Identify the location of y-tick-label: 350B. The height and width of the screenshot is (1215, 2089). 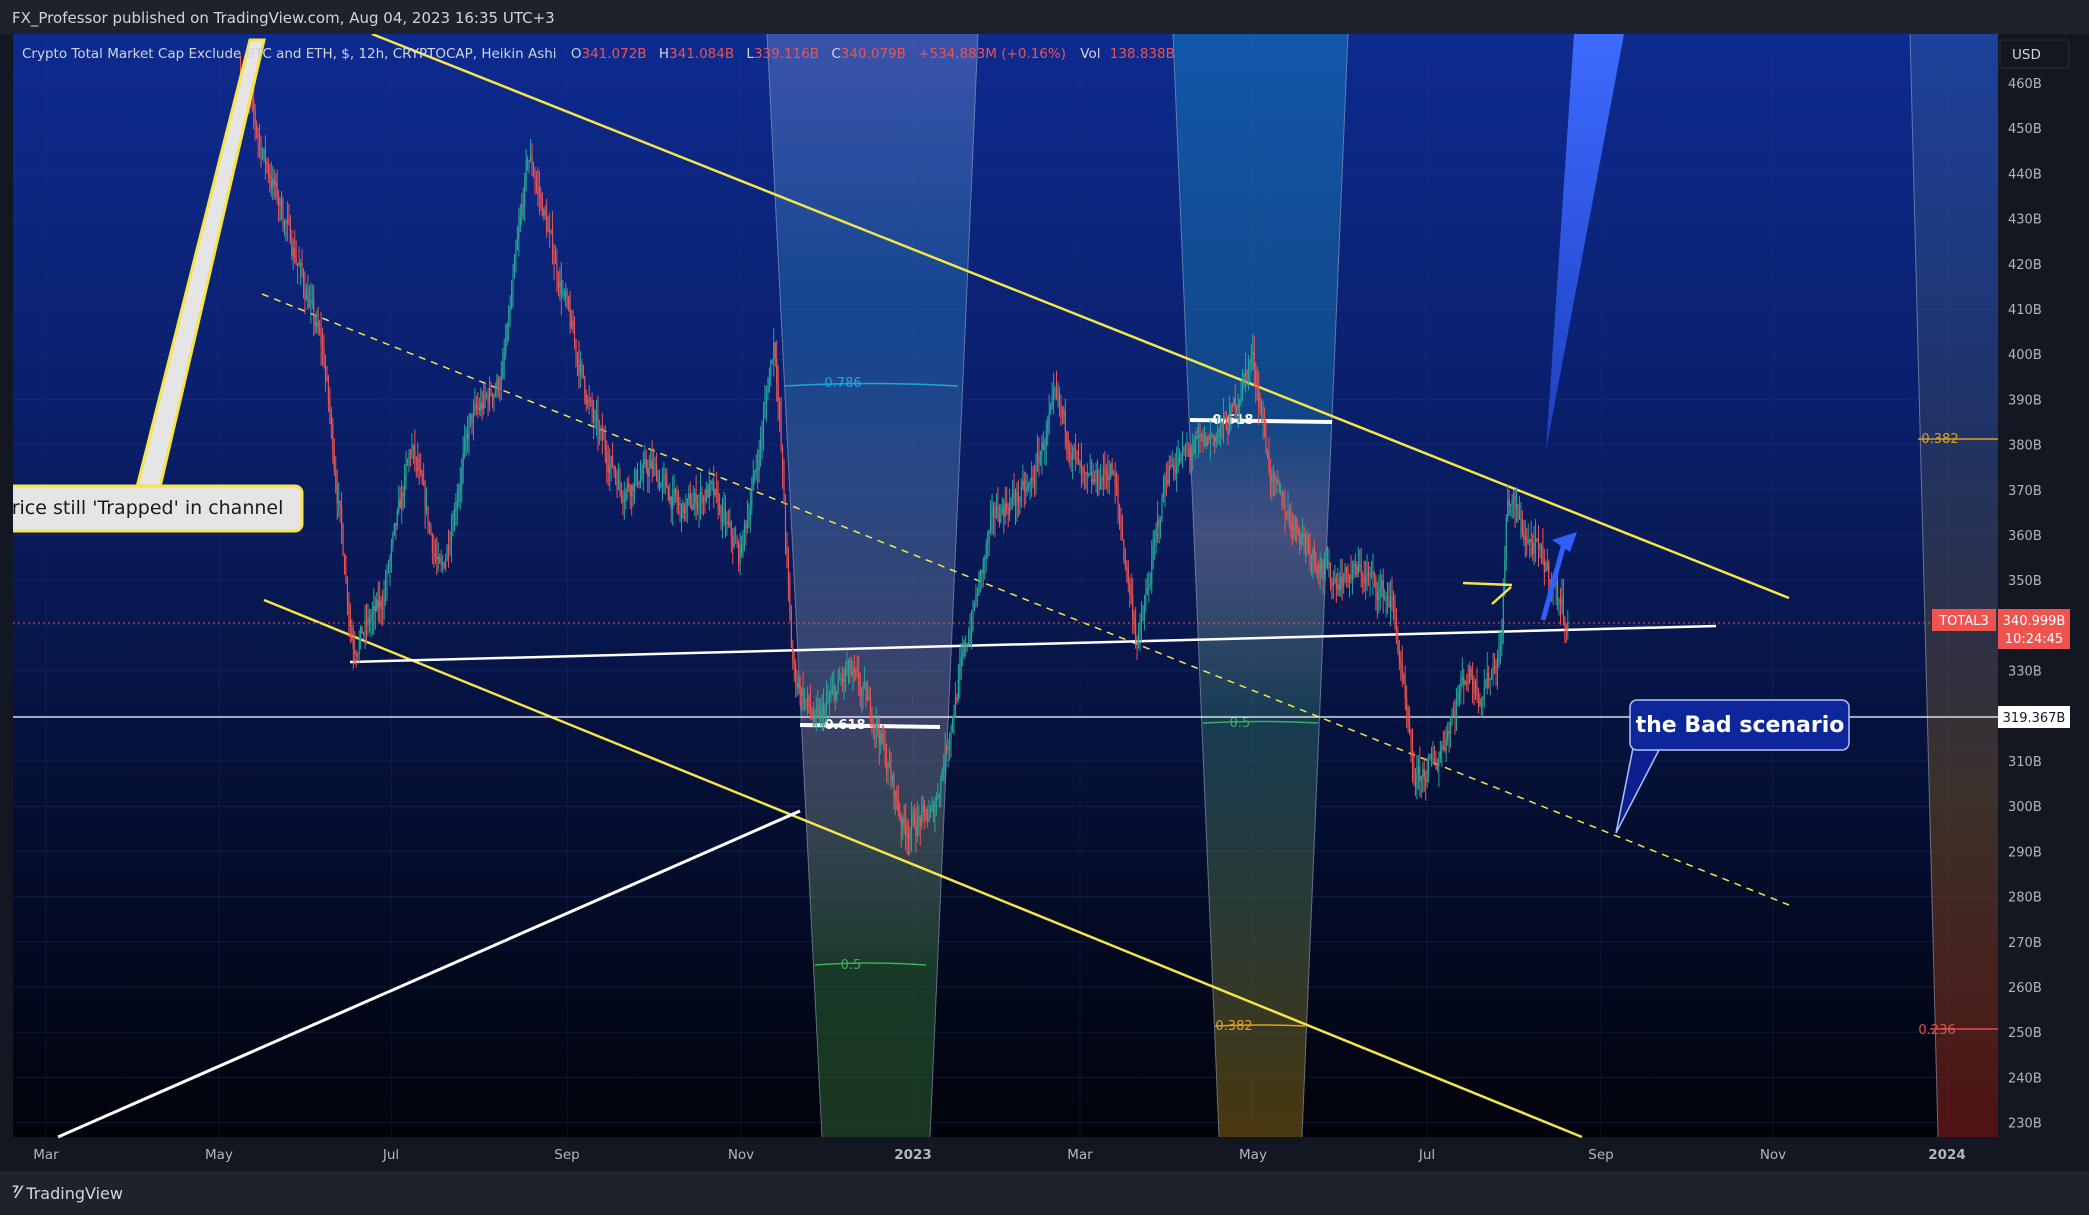
(2025, 581).